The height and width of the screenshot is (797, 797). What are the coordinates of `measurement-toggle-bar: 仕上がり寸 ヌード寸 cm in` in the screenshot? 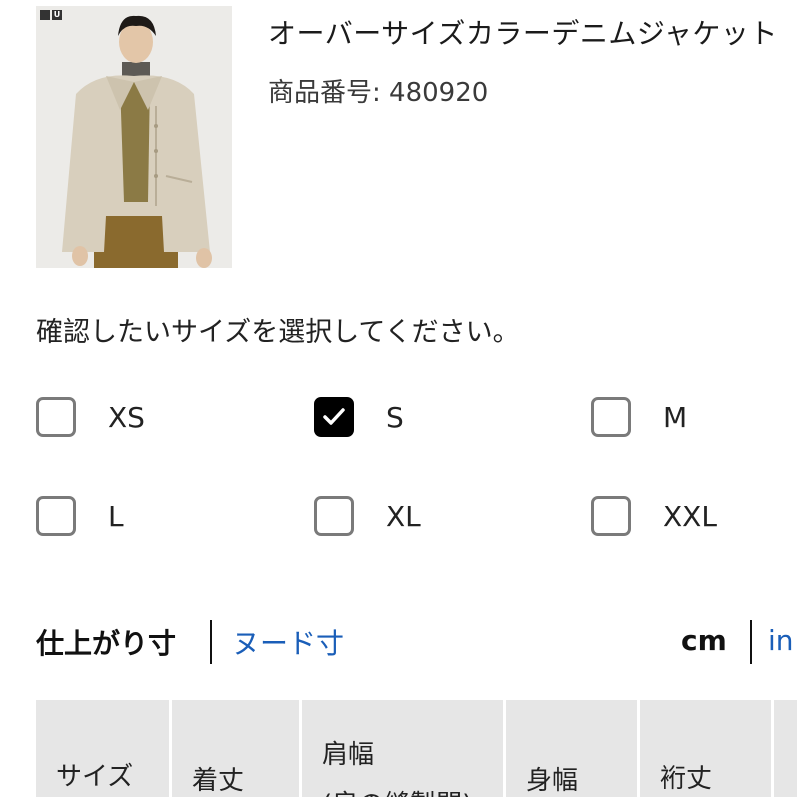 It's located at (416, 642).